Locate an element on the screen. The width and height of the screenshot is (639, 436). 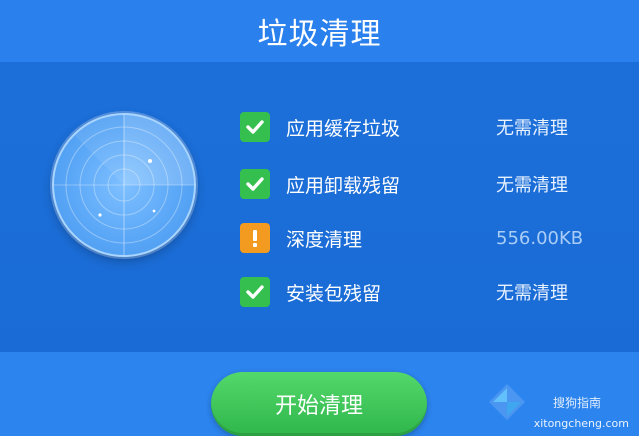
radar-scan-graphic is located at coordinates (124, 185).